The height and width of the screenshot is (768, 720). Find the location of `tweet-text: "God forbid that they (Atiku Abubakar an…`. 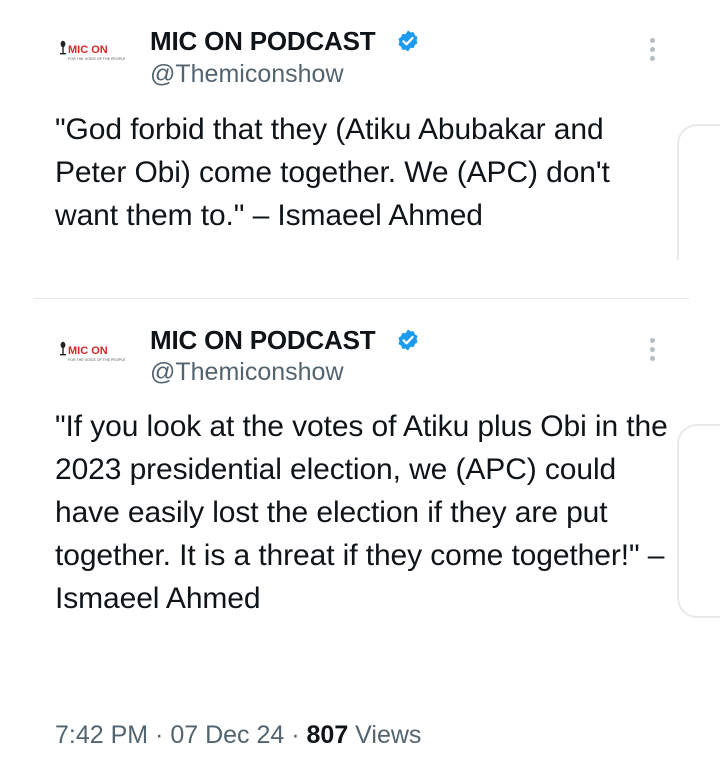

tweet-text: "God forbid that they (Atiku Abubakar an… is located at coordinates (332, 172).